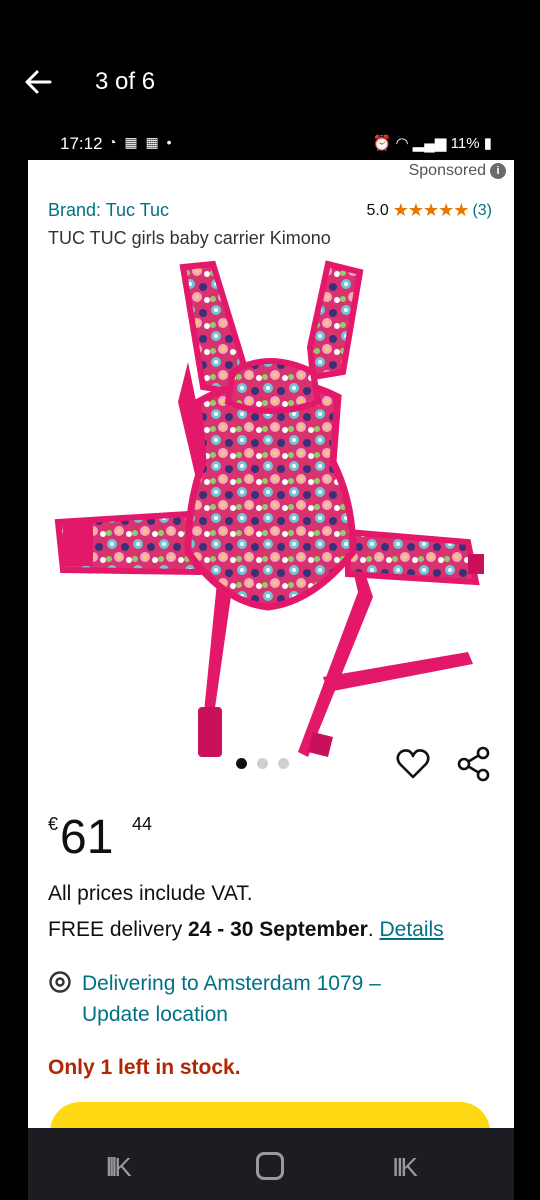  What do you see at coordinates (270, 1115) in the screenshot?
I see `add-to-basket-button` at bounding box center [270, 1115].